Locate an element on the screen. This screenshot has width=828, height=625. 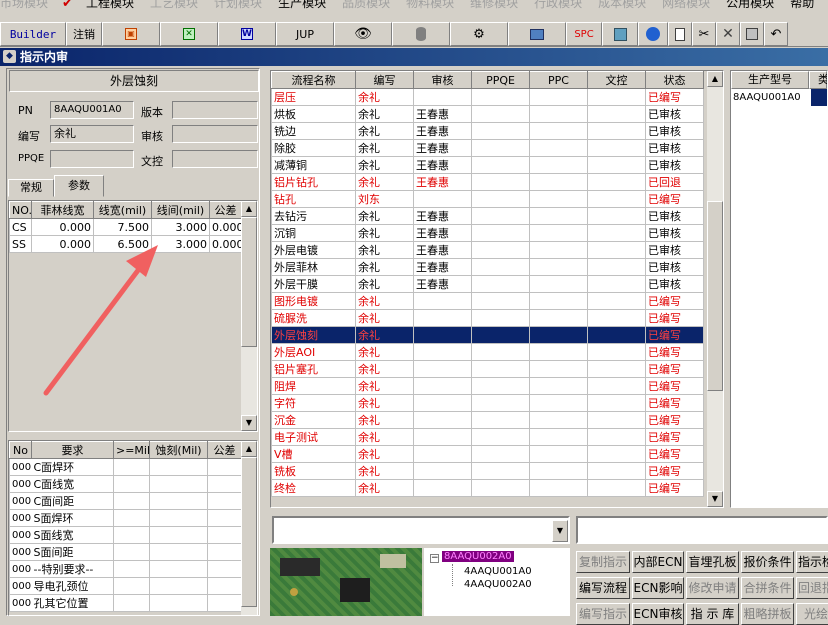
action-button: 指 示 库 is located at coordinates (712, 614).